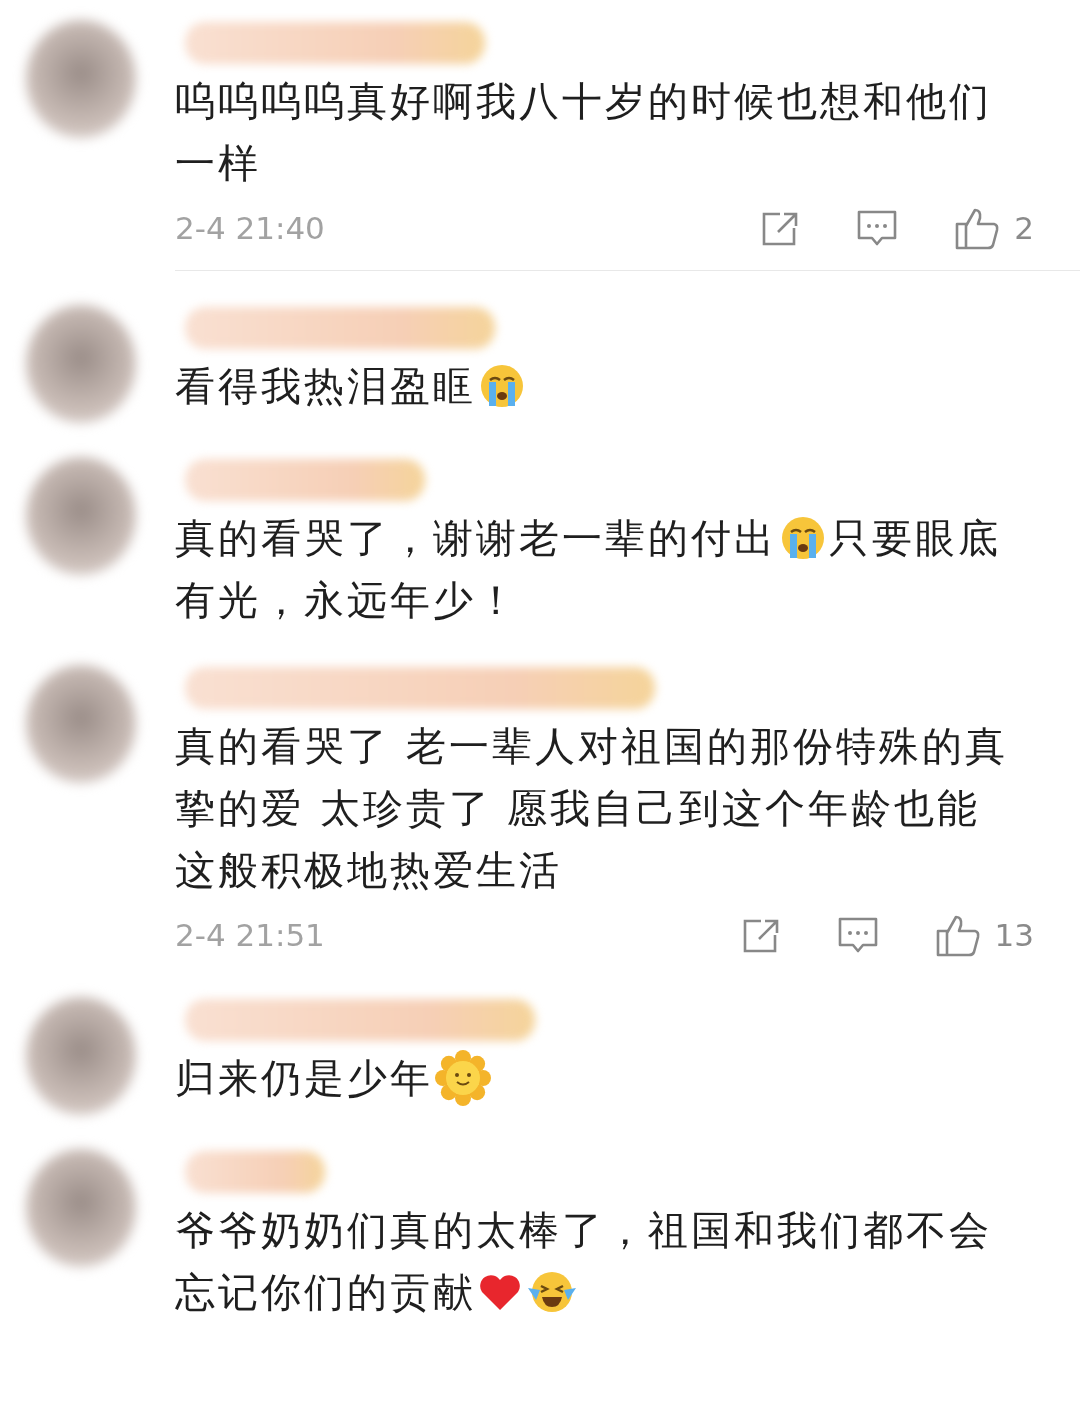 The width and height of the screenshot is (1080, 1406). What do you see at coordinates (463, 1078) in the screenshot?
I see `sun-face-icon` at bounding box center [463, 1078].